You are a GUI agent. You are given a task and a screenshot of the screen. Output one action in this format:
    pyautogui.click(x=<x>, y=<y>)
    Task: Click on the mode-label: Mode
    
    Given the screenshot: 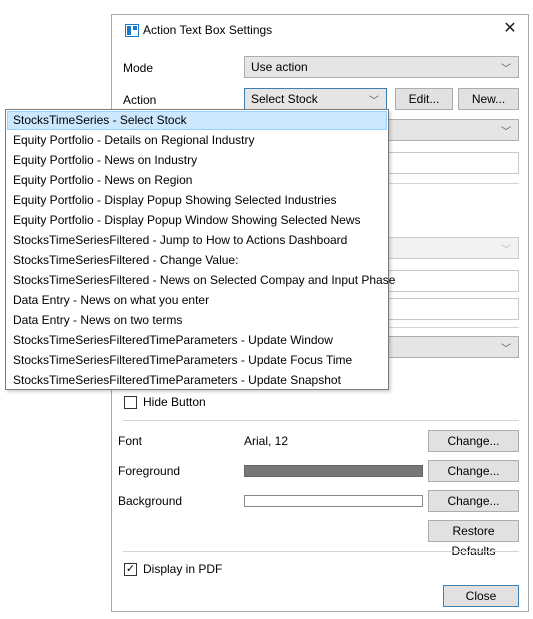 What is the action you would take?
    pyautogui.click(x=138, y=68)
    